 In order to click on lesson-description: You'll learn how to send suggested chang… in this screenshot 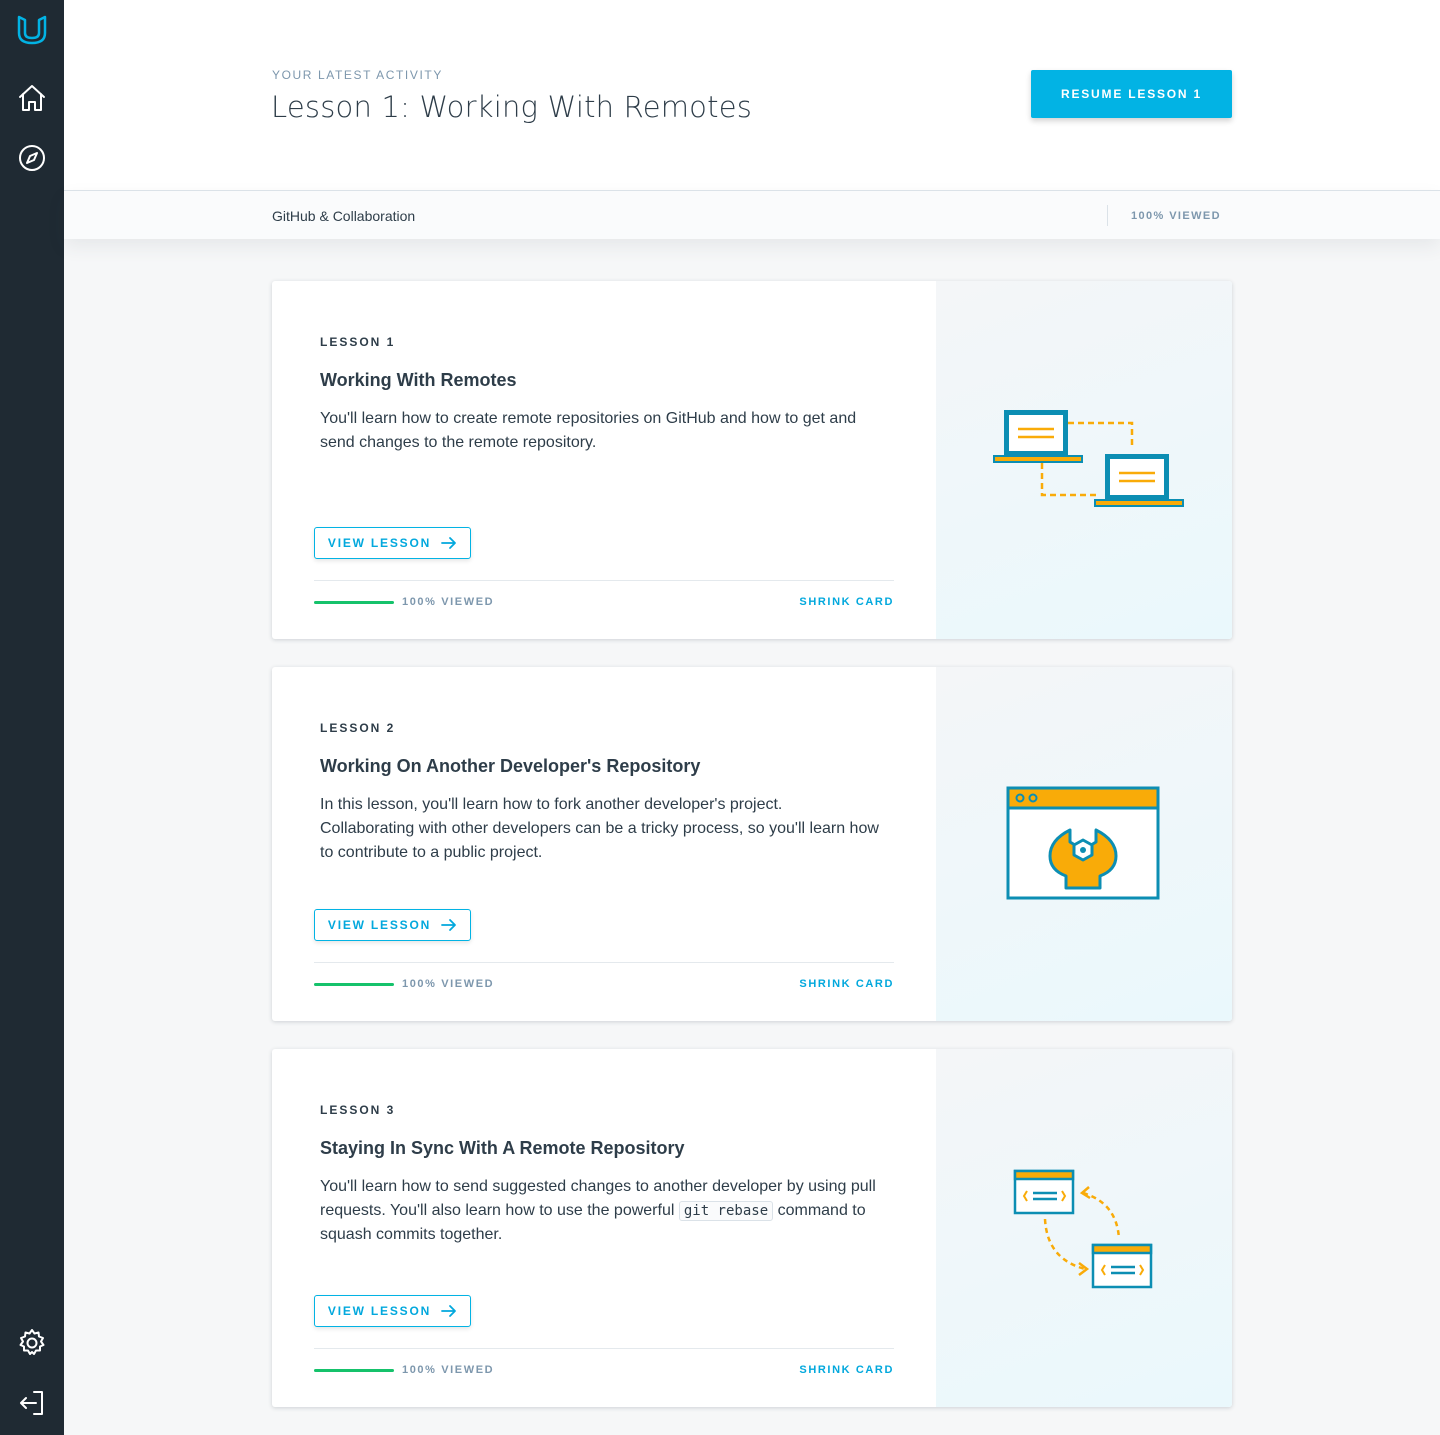, I will do `click(600, 1211)`.